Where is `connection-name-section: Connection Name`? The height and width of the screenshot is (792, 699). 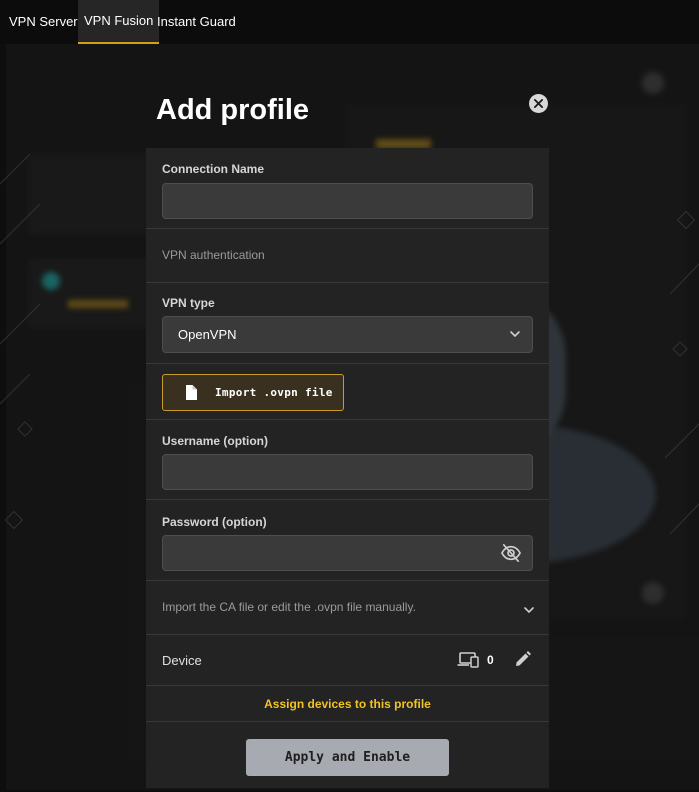
connection-name-section: Connection Name is located at coordinates (347, 188).